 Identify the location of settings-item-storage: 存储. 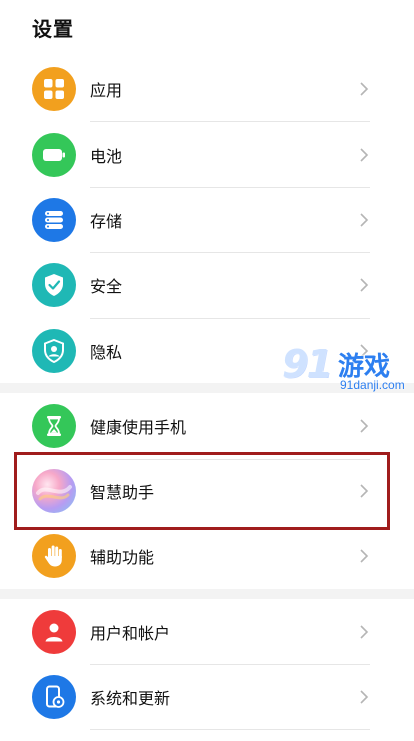
(207, 220).